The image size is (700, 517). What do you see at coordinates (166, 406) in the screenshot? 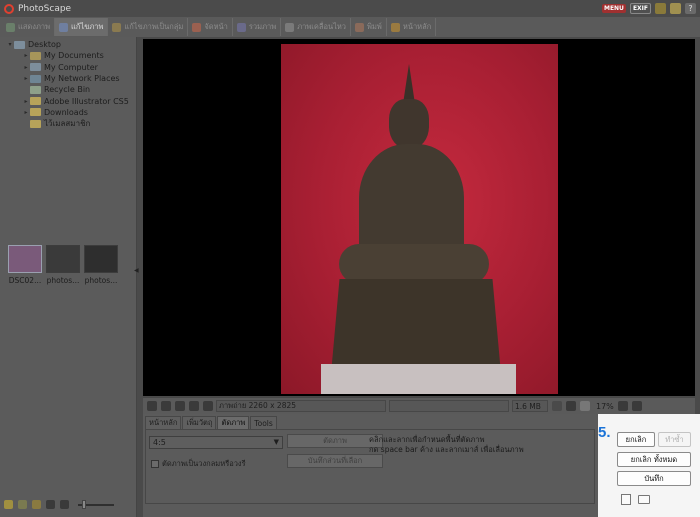
I see `rotate-right-icon` at bounding box center [166, 406].